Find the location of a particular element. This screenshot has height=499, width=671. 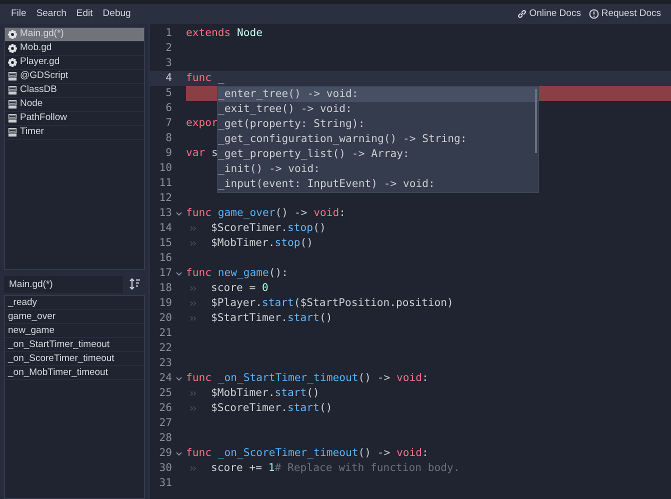

line-number: 6 is located at coordinates (168, 108).